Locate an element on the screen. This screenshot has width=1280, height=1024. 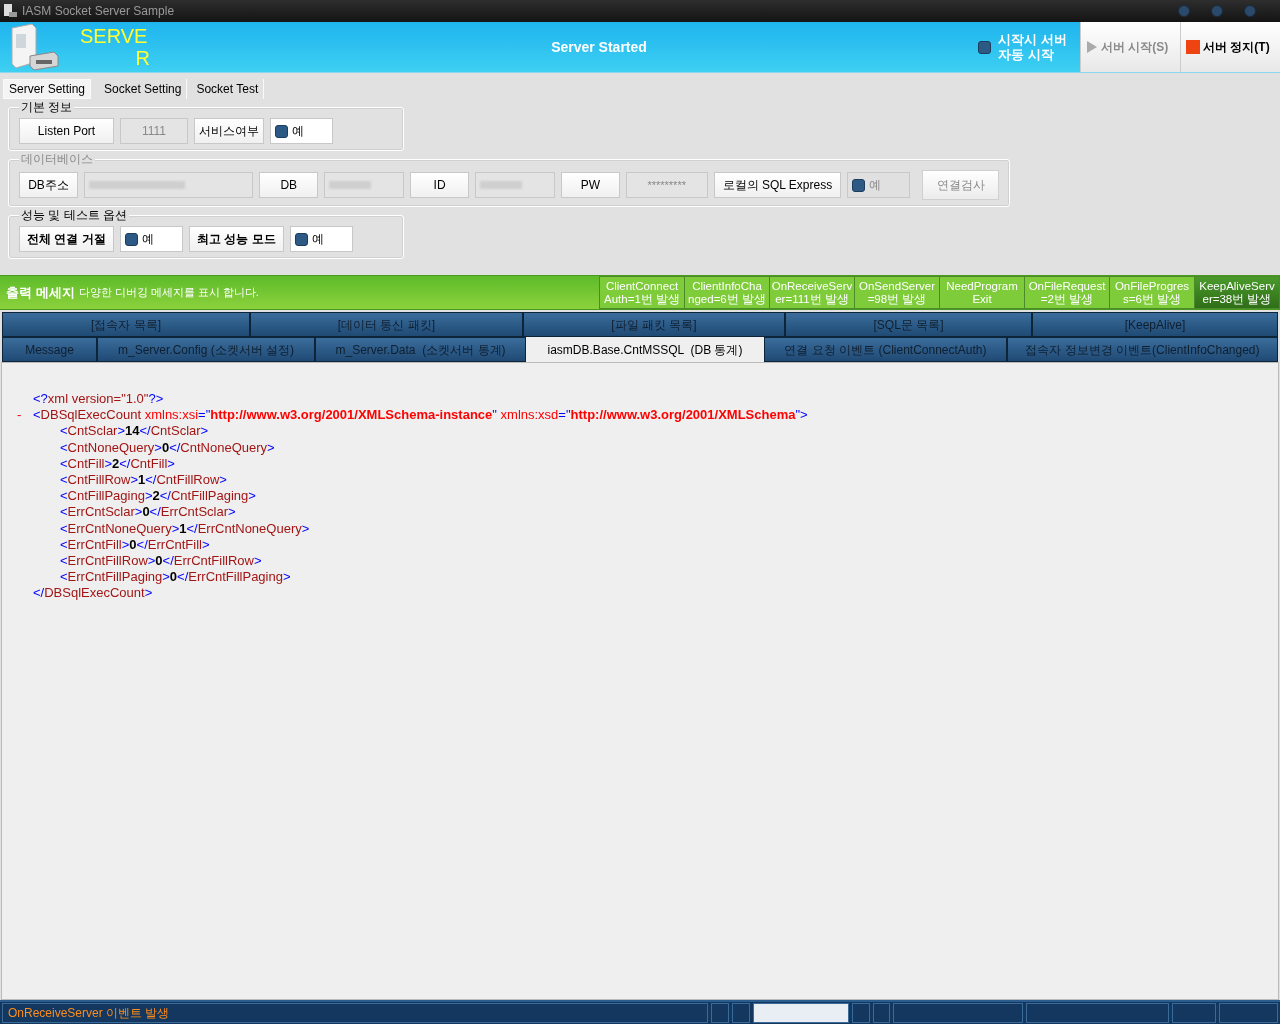
collapse-toggle: - is located at coordinates (25, 415).